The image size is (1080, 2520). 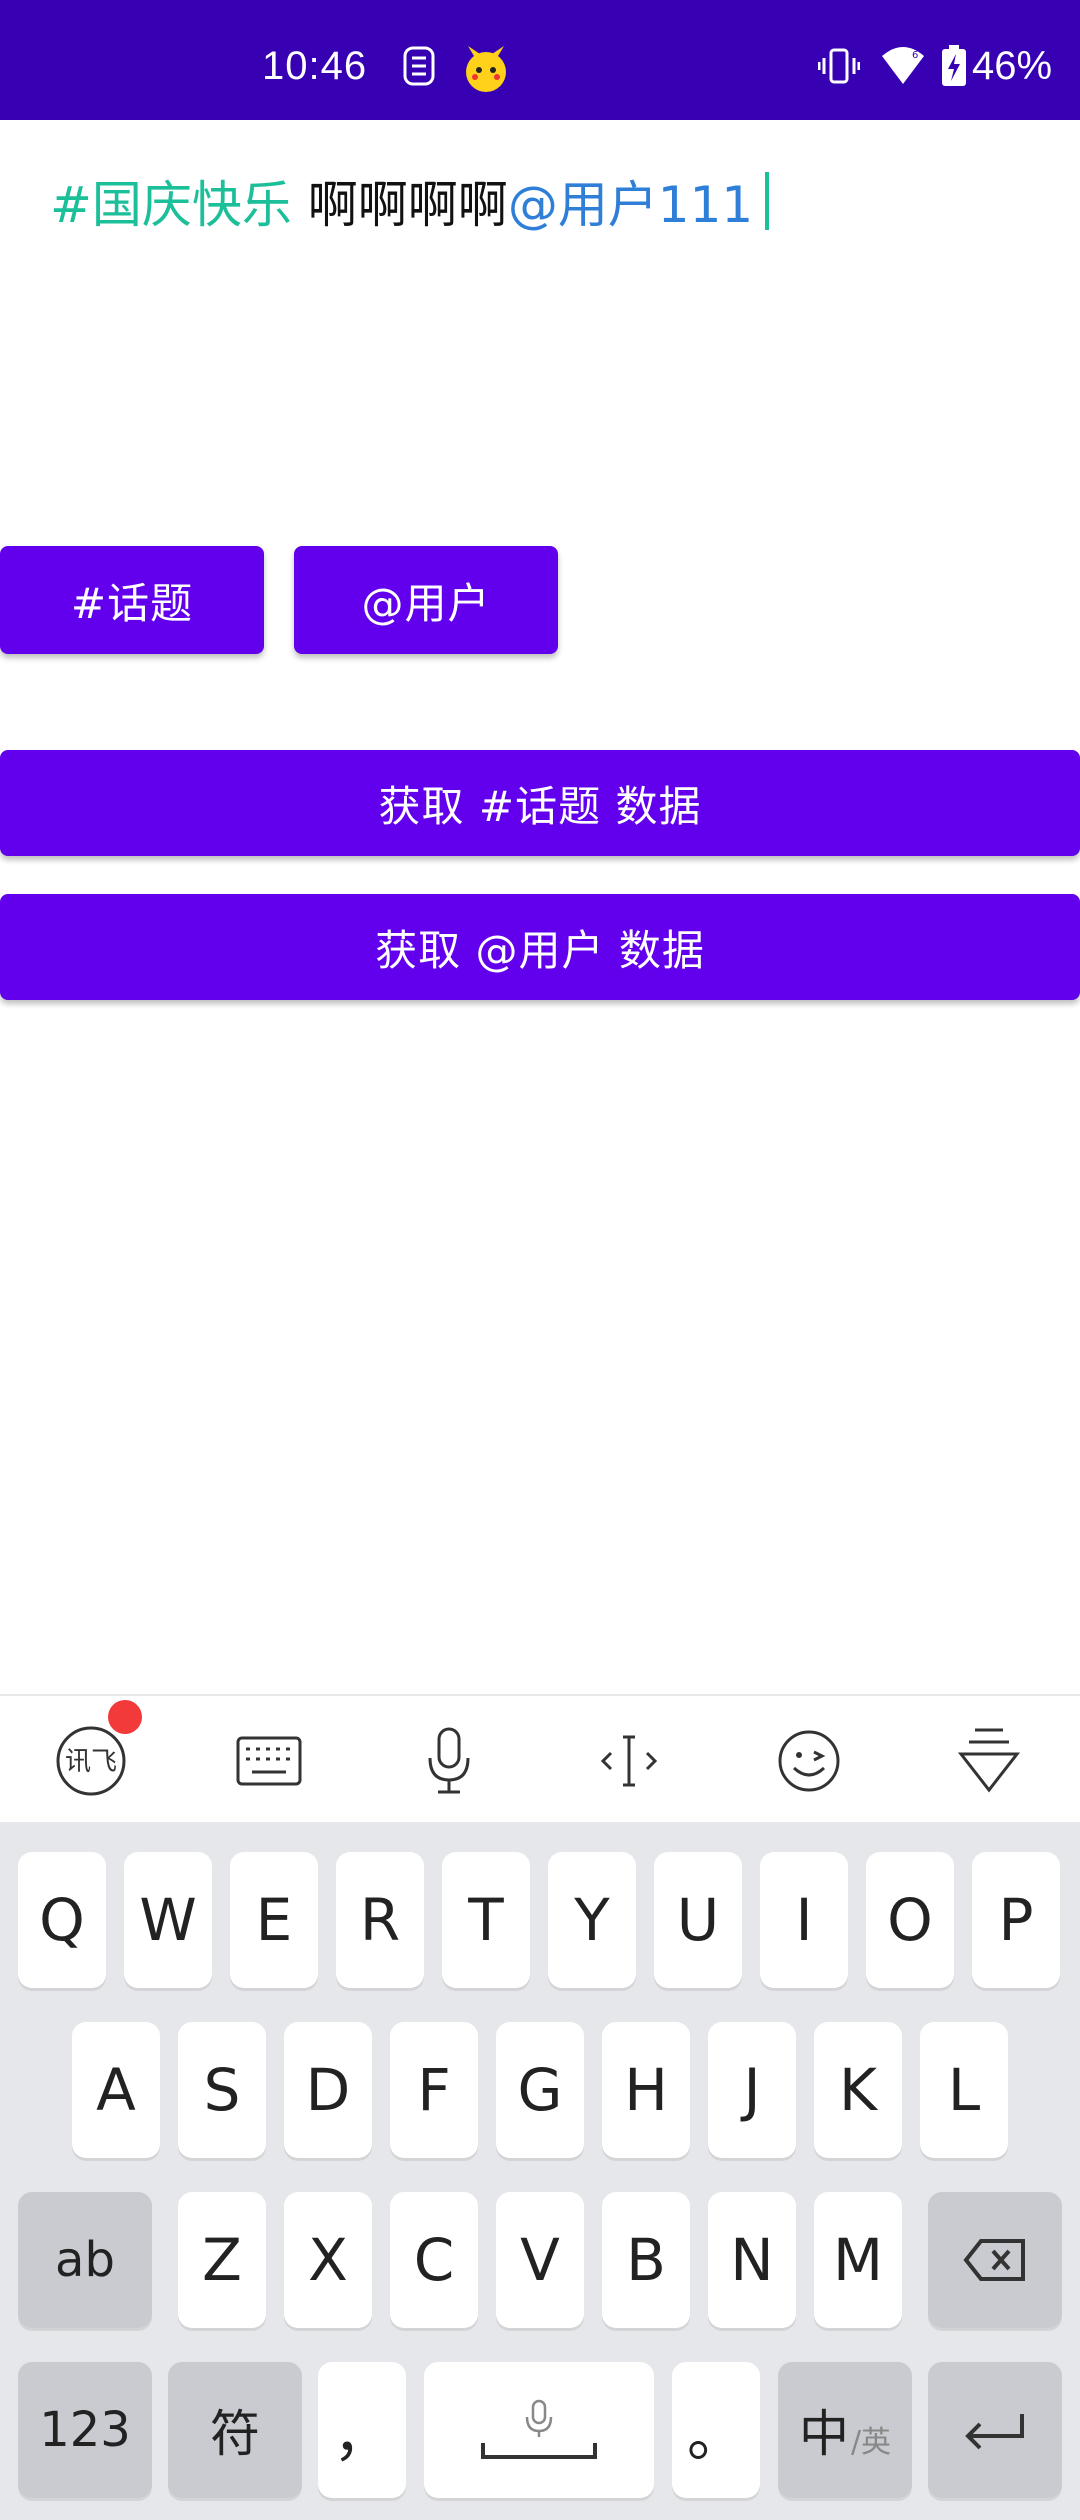 I want to click on key-q: Q, so click(x=62, y=1920).